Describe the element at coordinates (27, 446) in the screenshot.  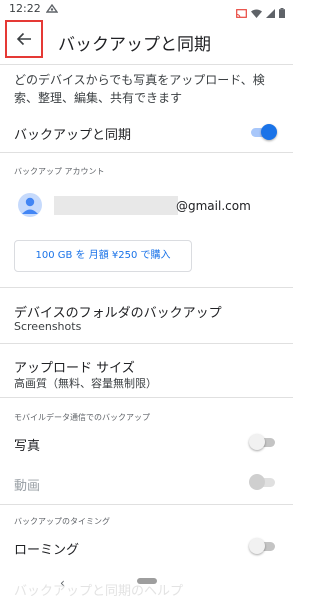
I see `mobile-photos-label: 写真` at that location.